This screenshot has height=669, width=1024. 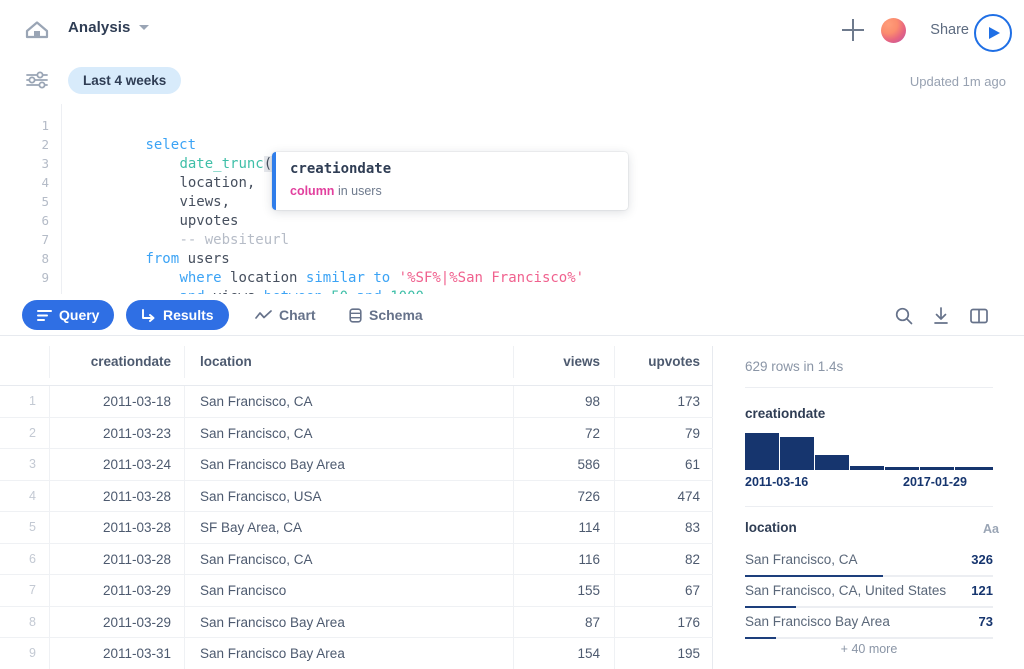 I want to click on table-row: 7 2011-03-29 San Francisco 155 67, so click(x=356, y=591).